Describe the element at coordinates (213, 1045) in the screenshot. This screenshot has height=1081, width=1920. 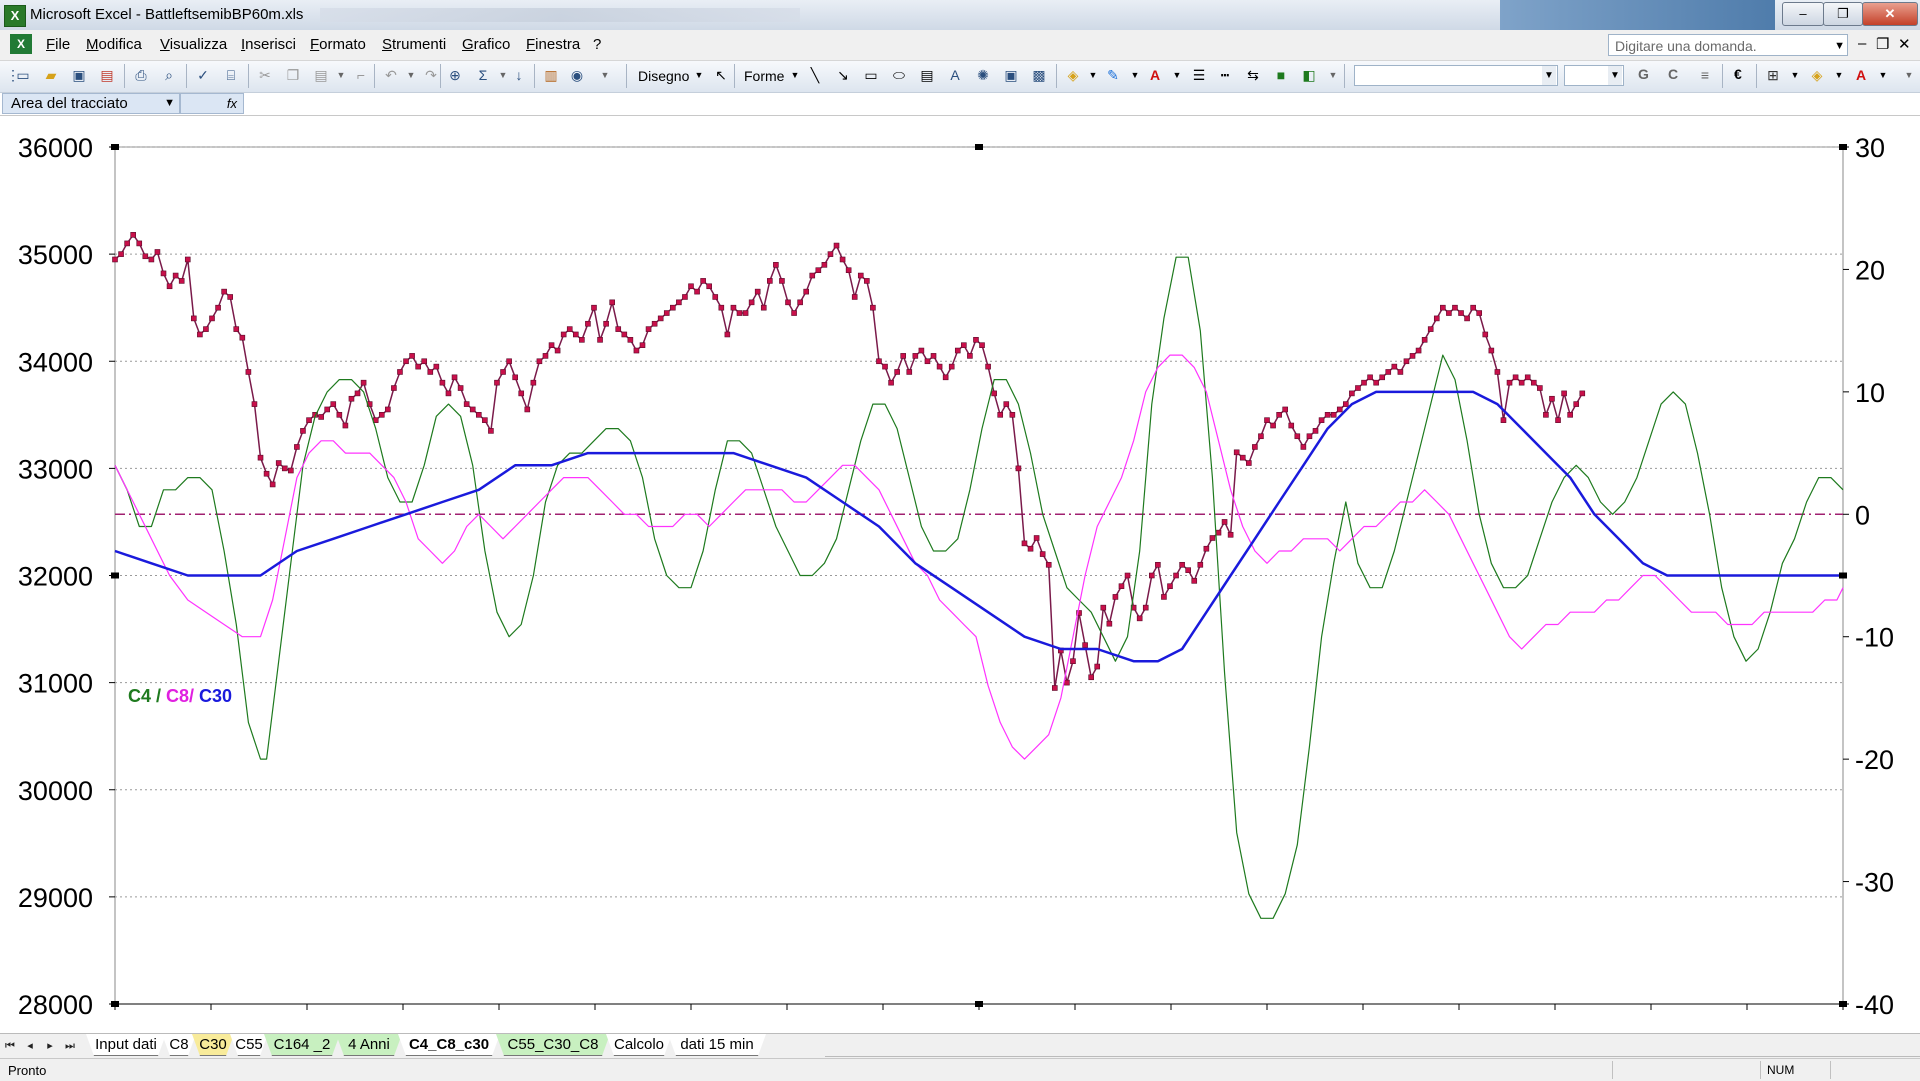
I see `sheet-tab-c30: C30` at that location.